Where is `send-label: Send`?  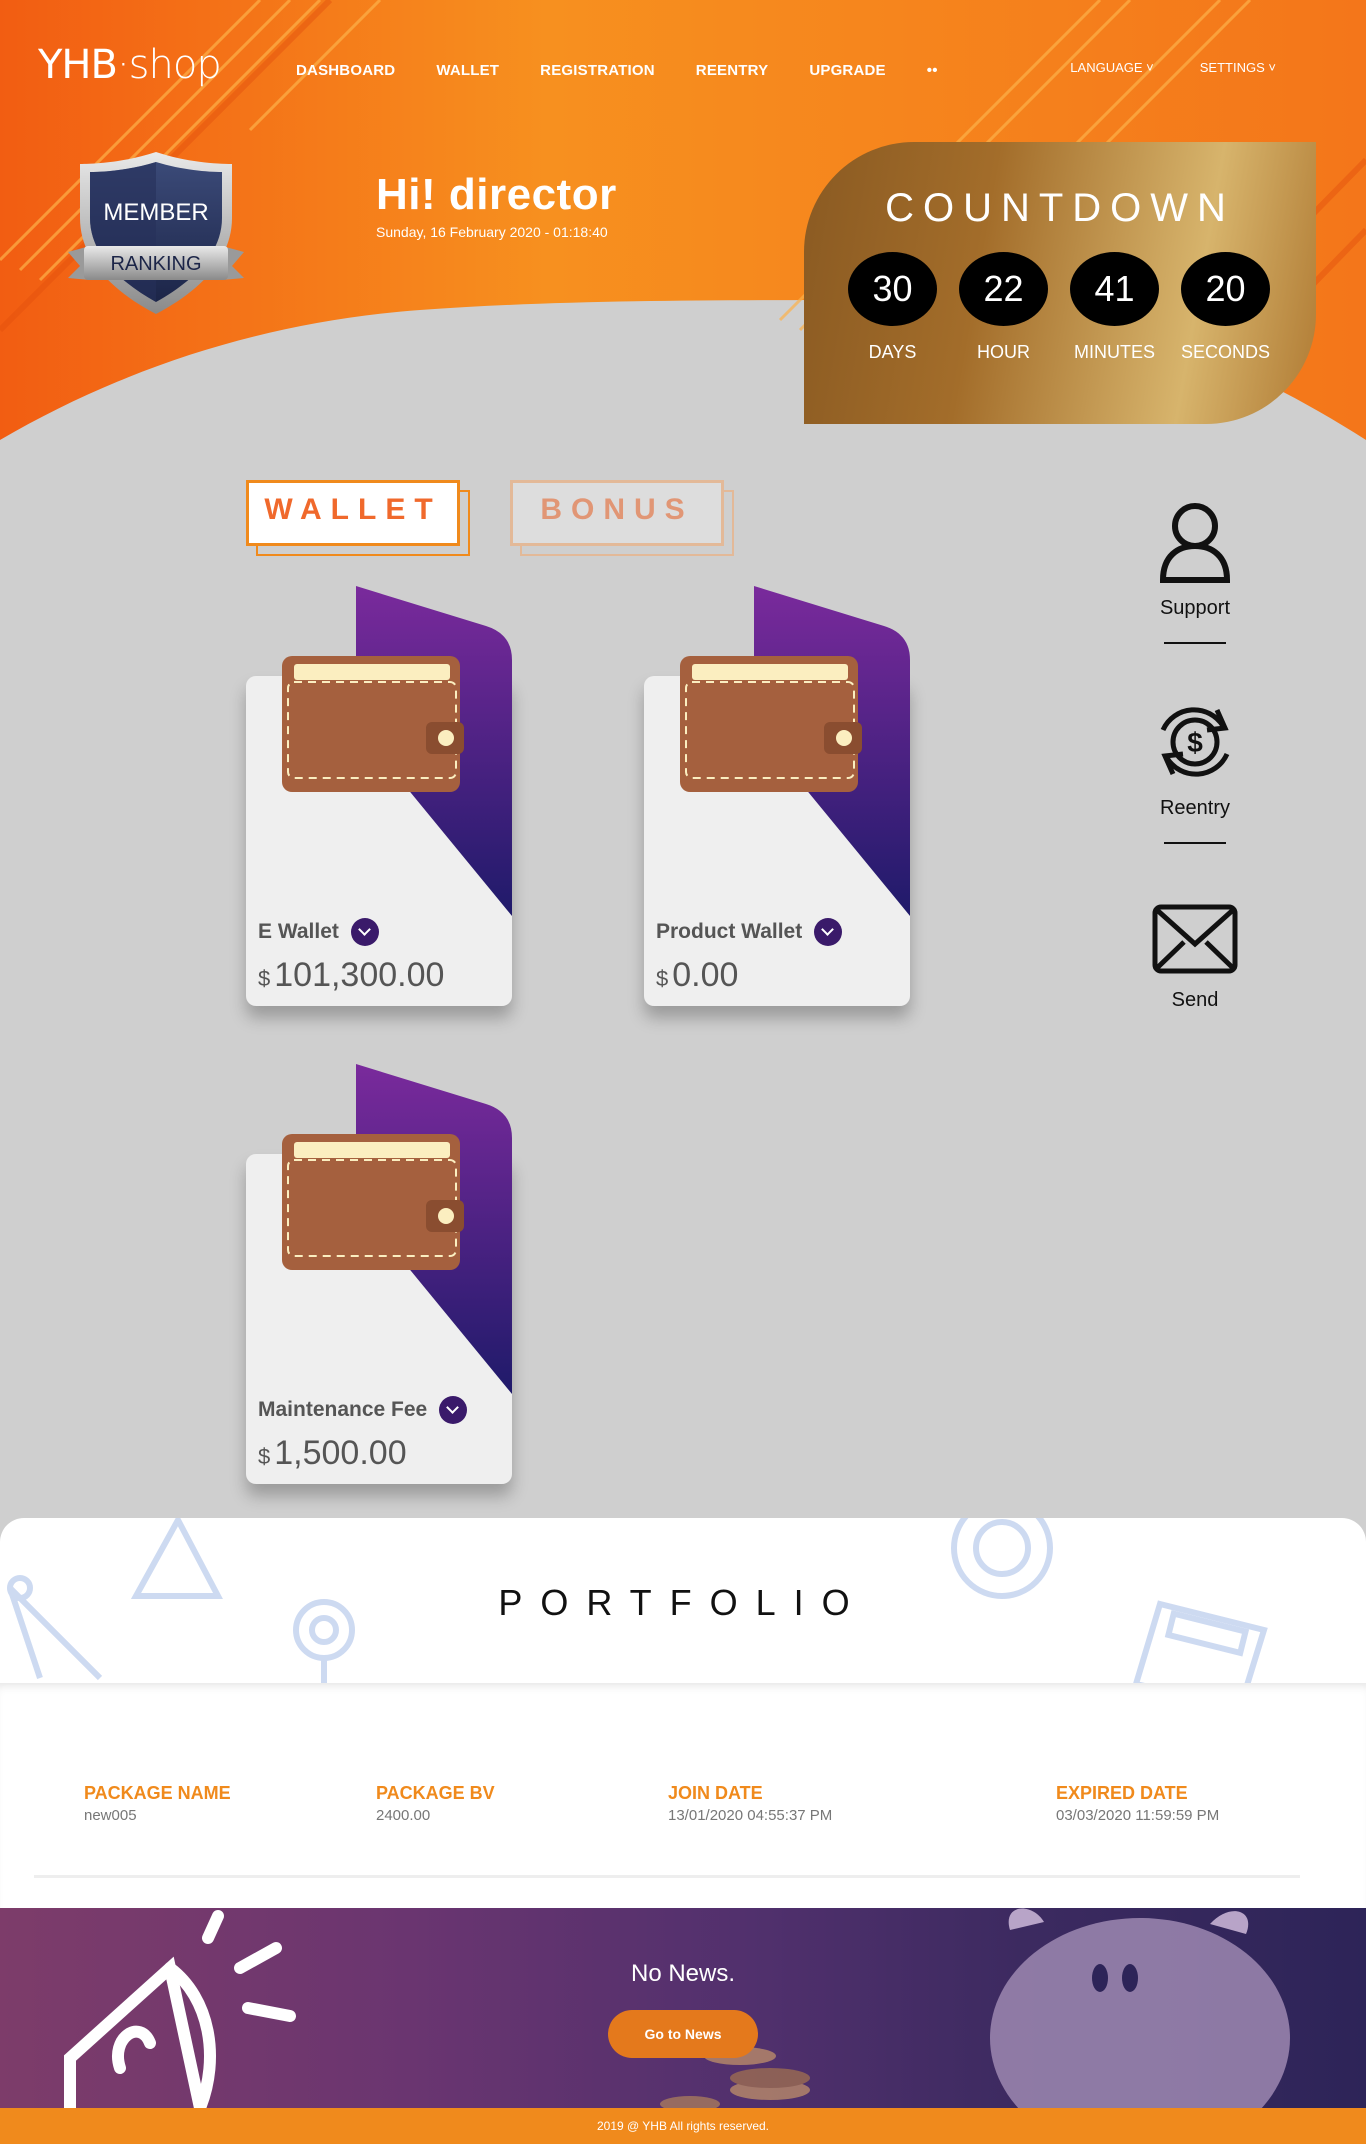 send-label: Send is located at coordinates (1195, 1000).